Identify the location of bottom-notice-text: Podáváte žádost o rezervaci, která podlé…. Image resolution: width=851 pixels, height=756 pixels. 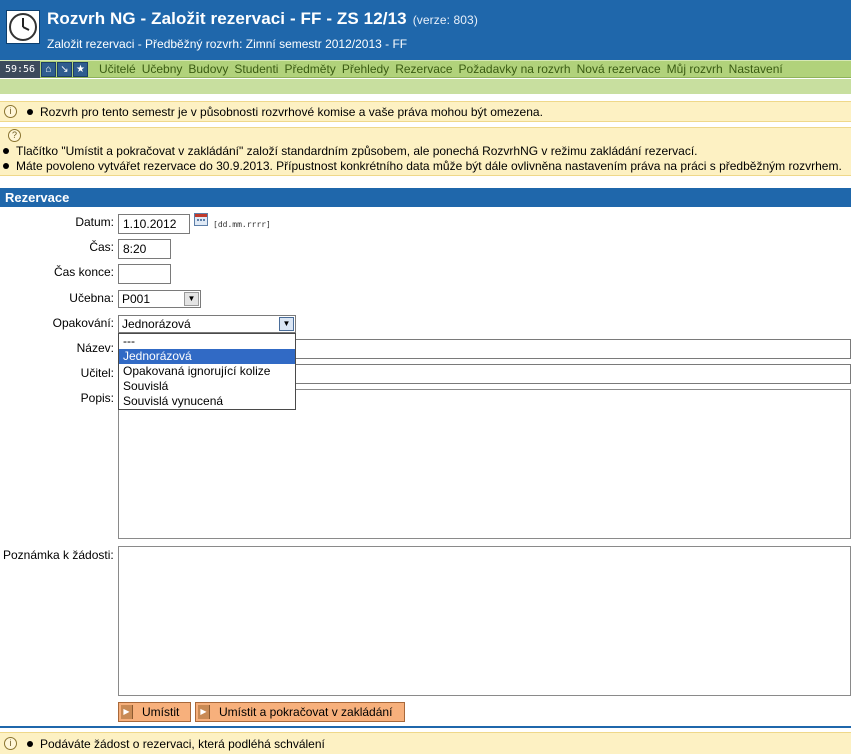
(182, 744).